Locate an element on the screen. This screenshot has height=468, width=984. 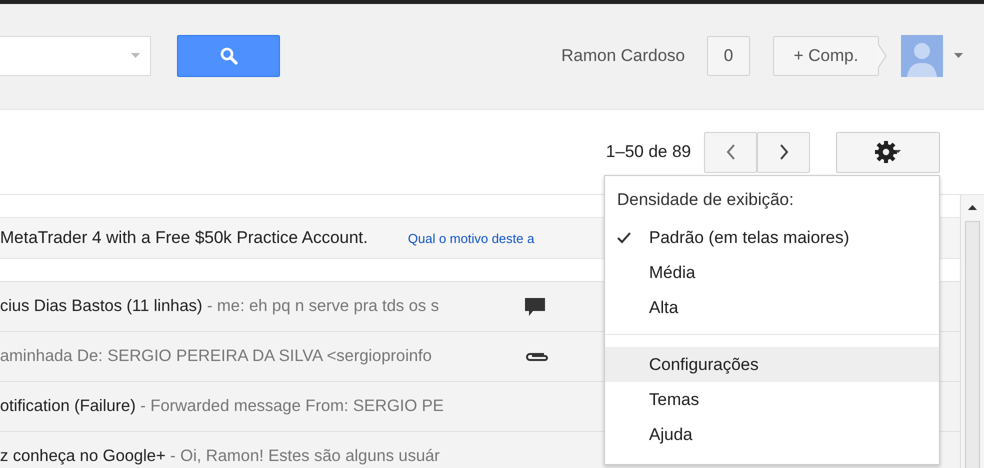
settings-button is located at coordinates (888, 152).